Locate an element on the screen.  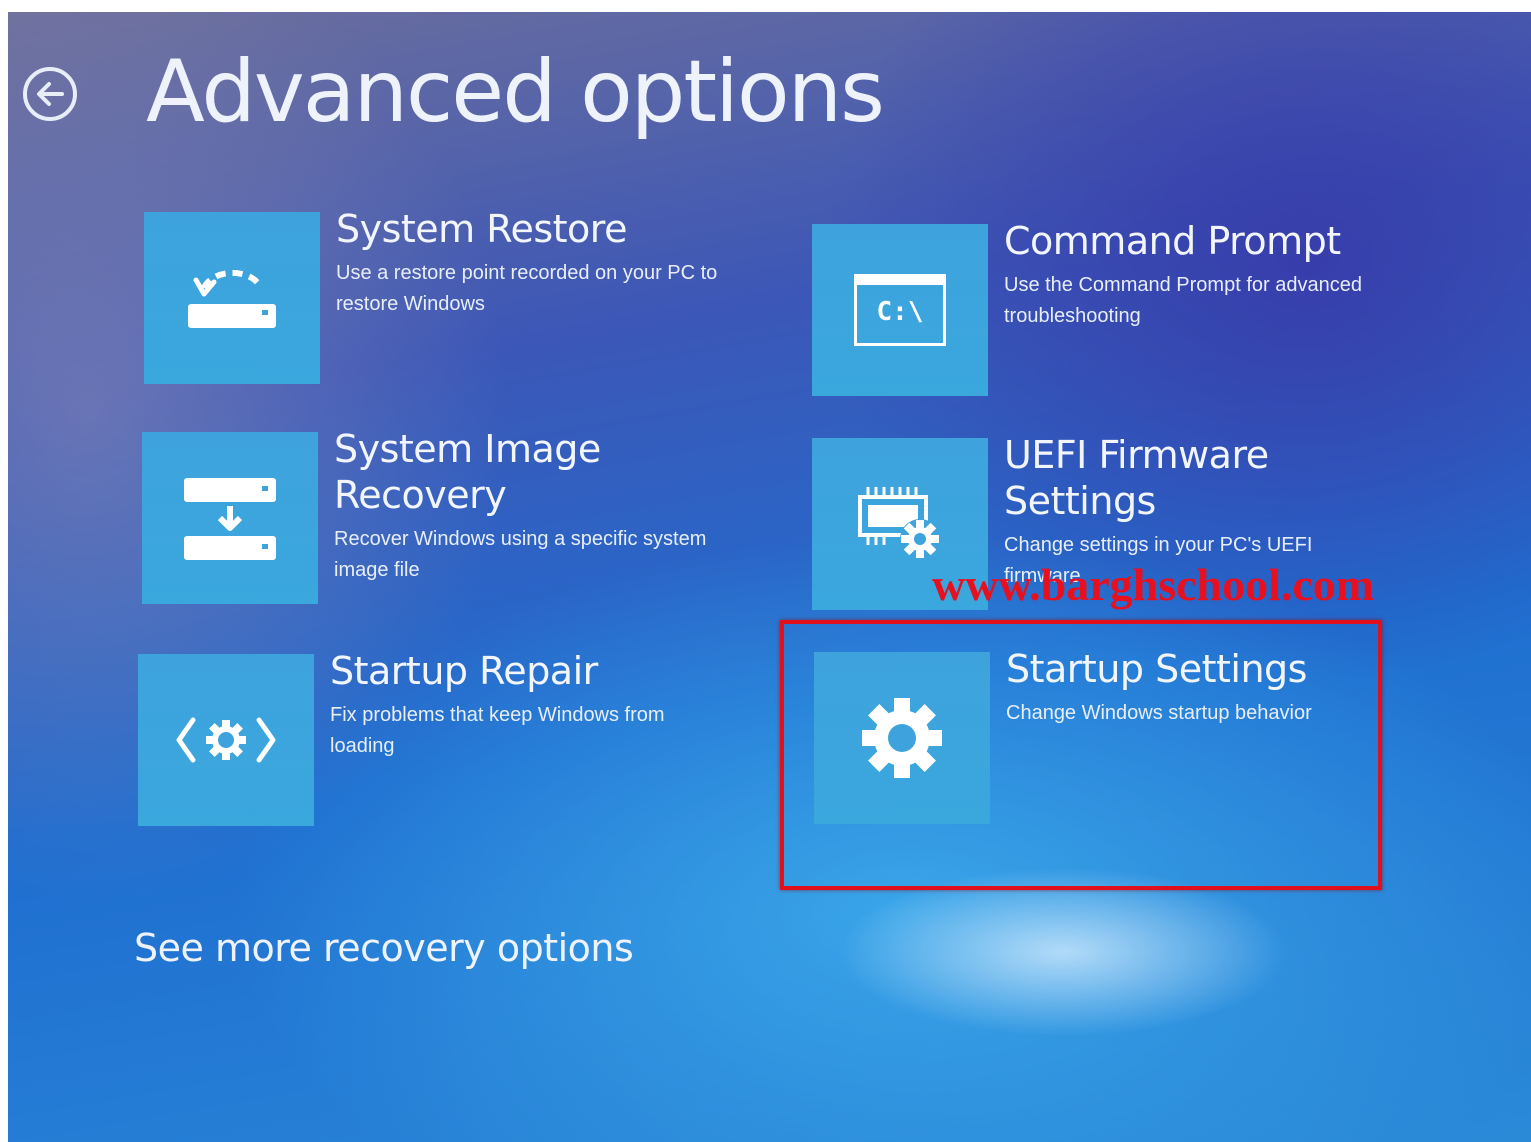
startup-repair-icon is located at coordinates (226, 740).